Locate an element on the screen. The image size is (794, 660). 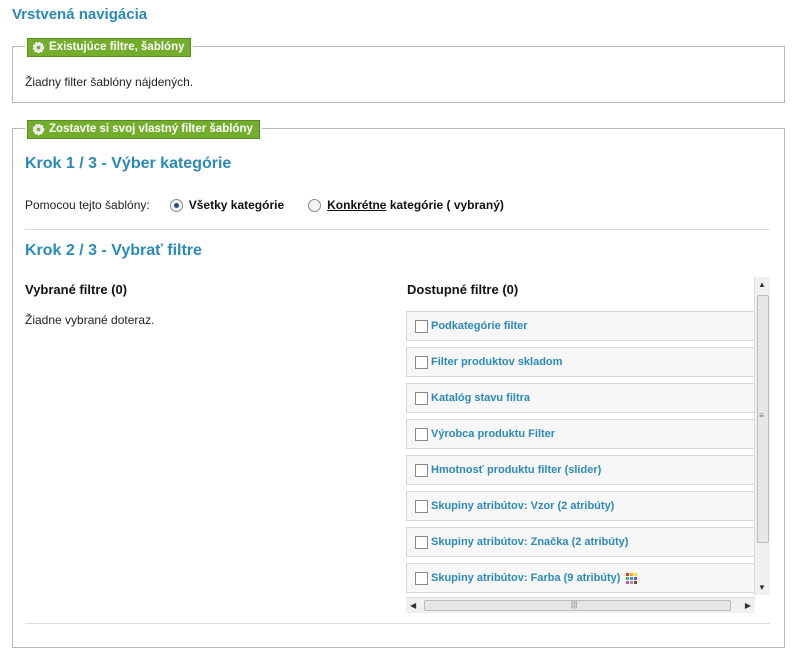
radio-specific-categories is located at coordinates (315, 205).